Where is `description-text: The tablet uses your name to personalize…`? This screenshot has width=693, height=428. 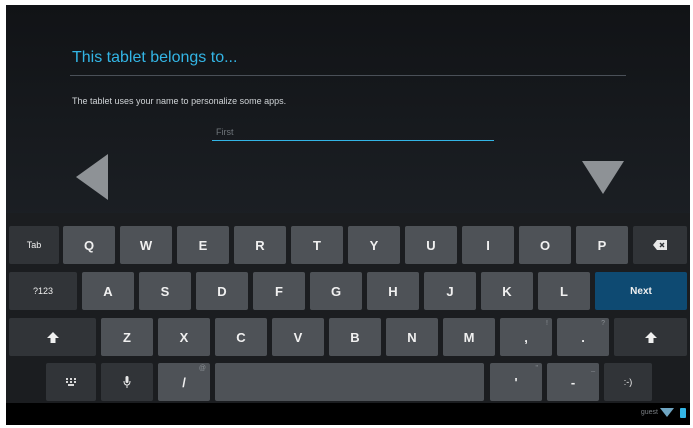
description-text: The tablet uses your name to personalize… is located at coordinates (179, 101).